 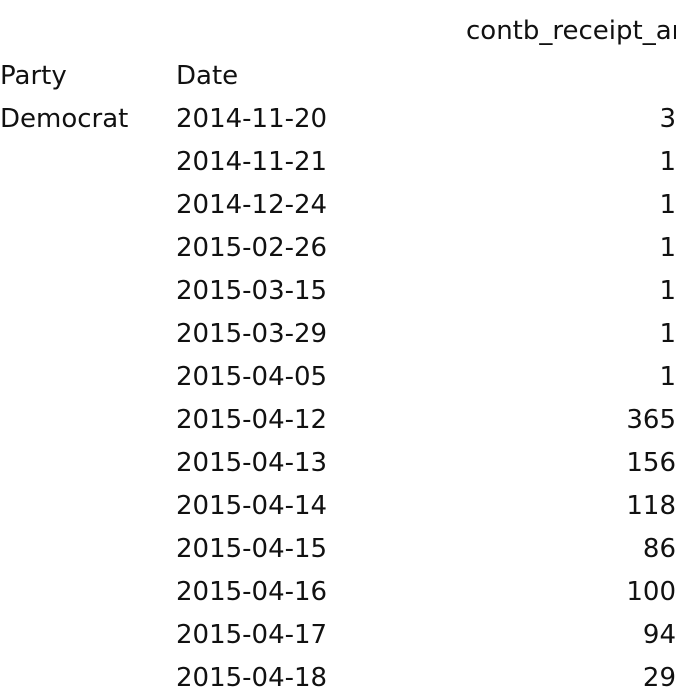 I want to click on column-header-contb-receipt-amt: contb_receipt_amt, so click(x=571, y=31).